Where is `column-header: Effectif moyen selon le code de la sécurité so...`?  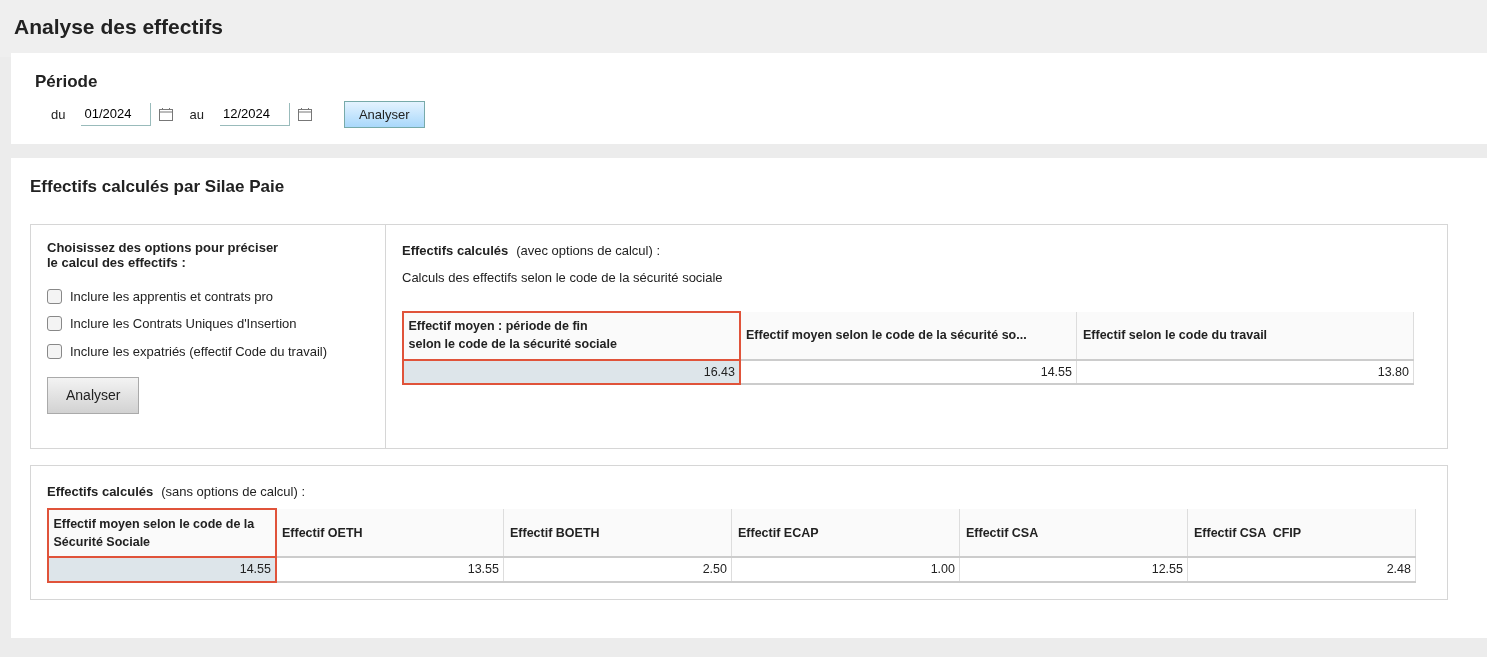 column-header: Effectif moyen selon le code de la sécurité so... is located at coordinates (908, 335).